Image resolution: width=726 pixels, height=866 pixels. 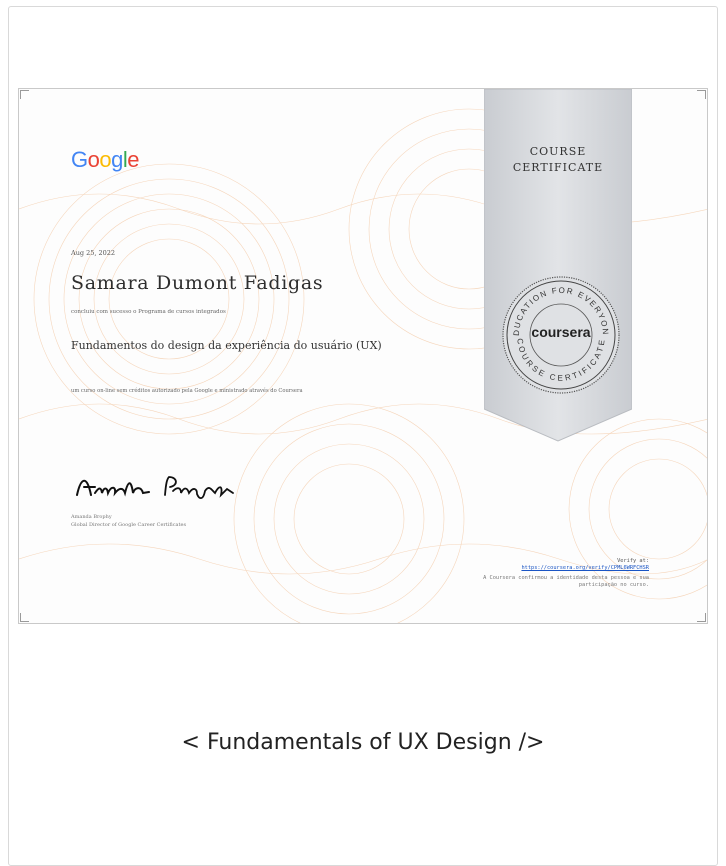 What do you see at coordinates (558, 167) in the screenshot?
I see `ribbon-title-line: CERTIFICATE` at bounding box center [558, 167].